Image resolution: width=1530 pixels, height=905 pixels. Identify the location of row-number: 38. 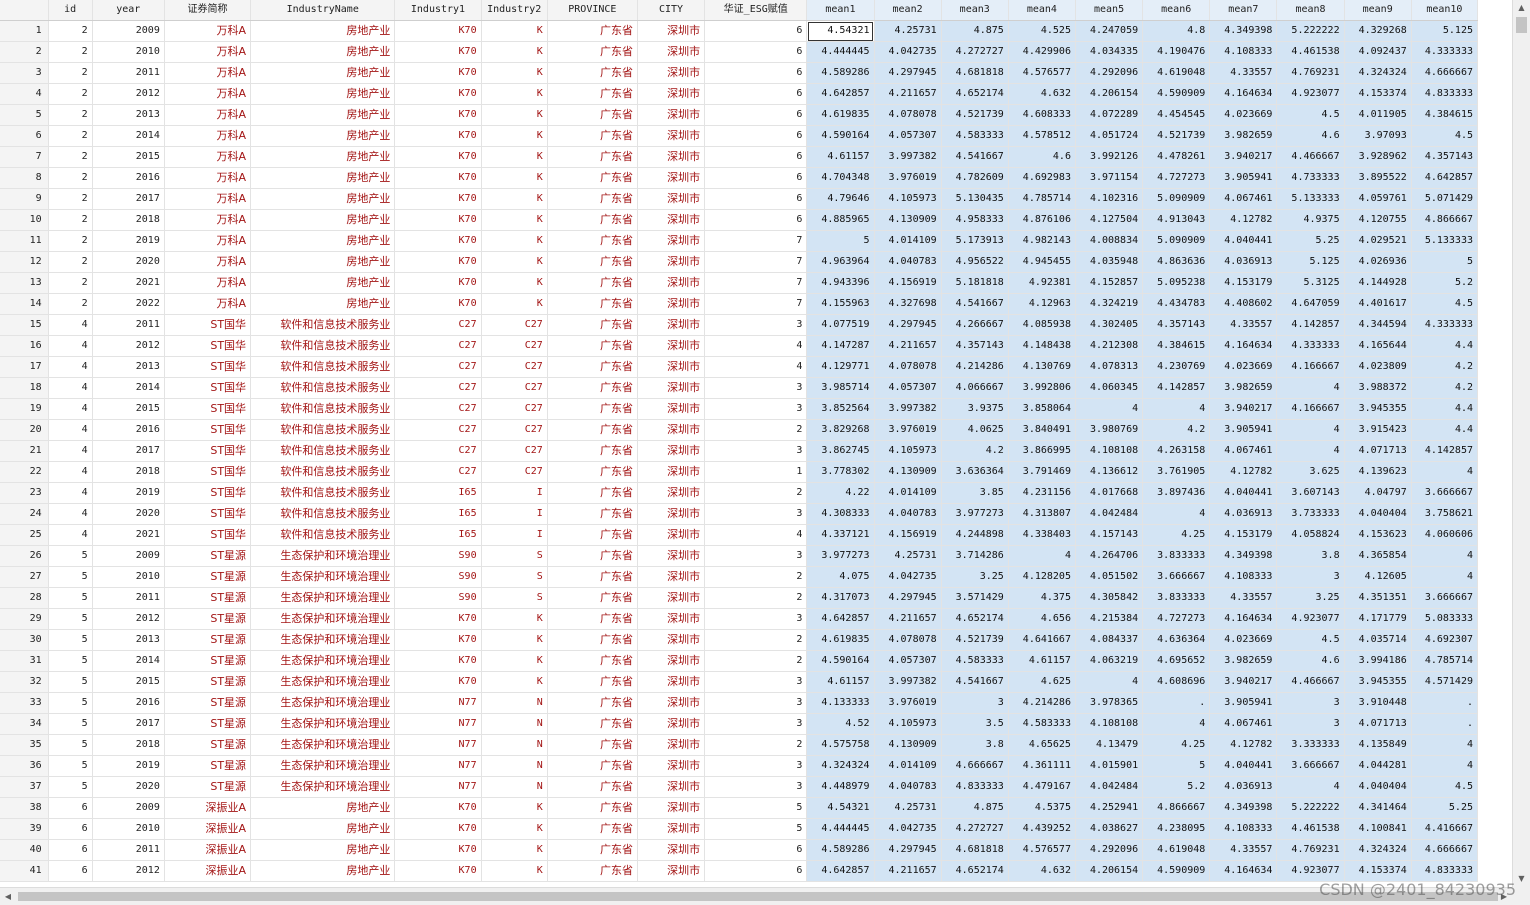
(24, 808).